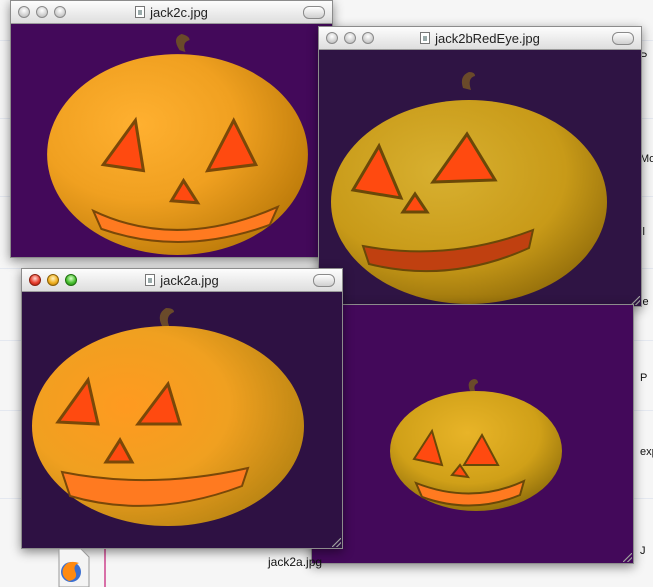 This screenshot has height=587, width=653. I want to click on window-title-text: jack2bRedEye.jpg, so click(487, 38).